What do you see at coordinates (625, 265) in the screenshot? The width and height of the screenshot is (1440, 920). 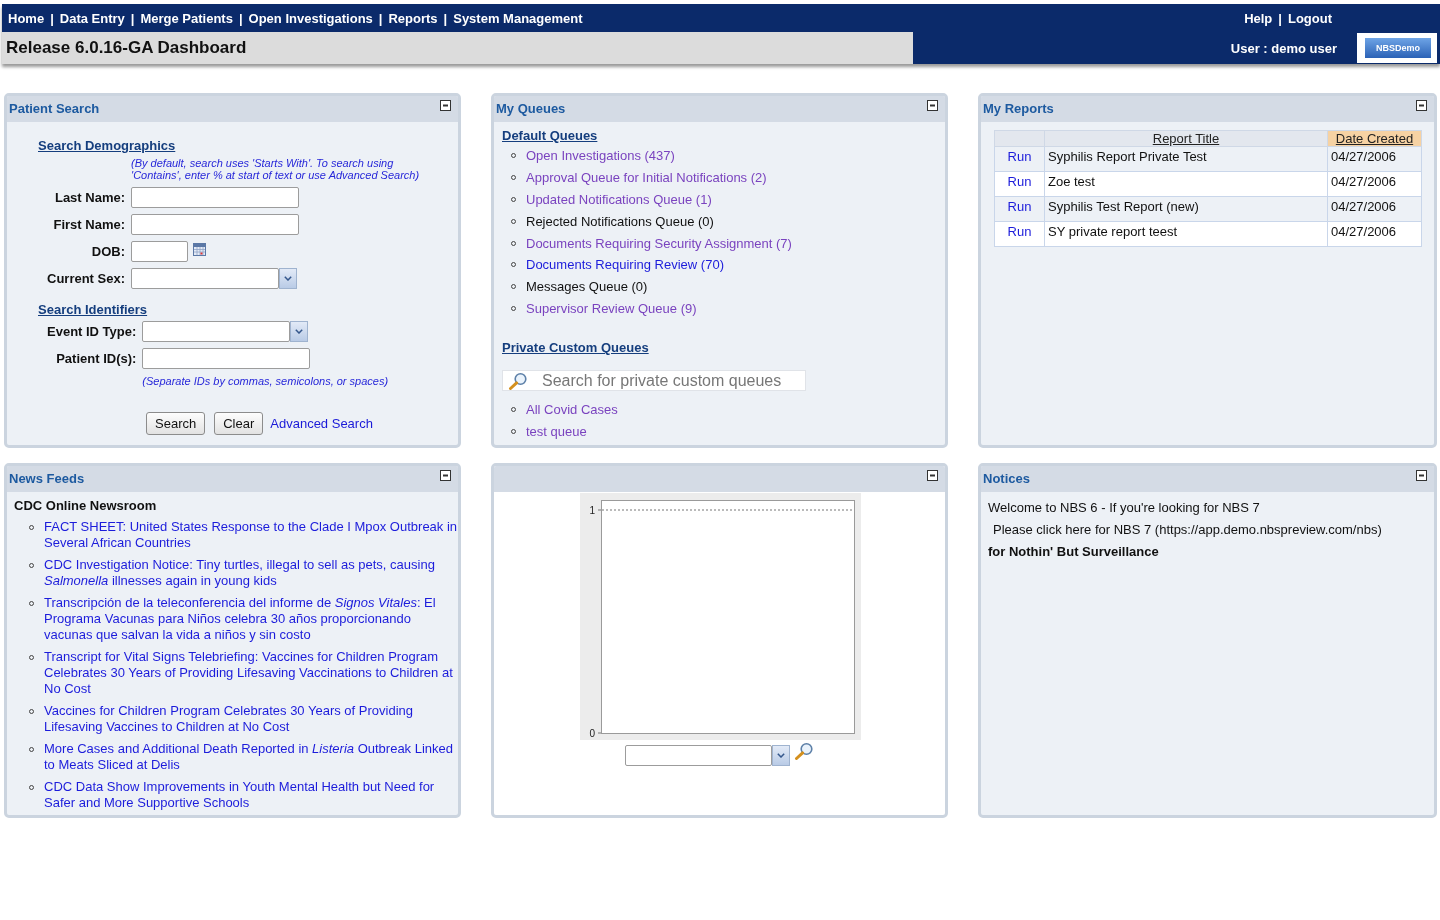 I see `queue-link: Documents Requiring Review (70)` at bounding box center [625, 265].